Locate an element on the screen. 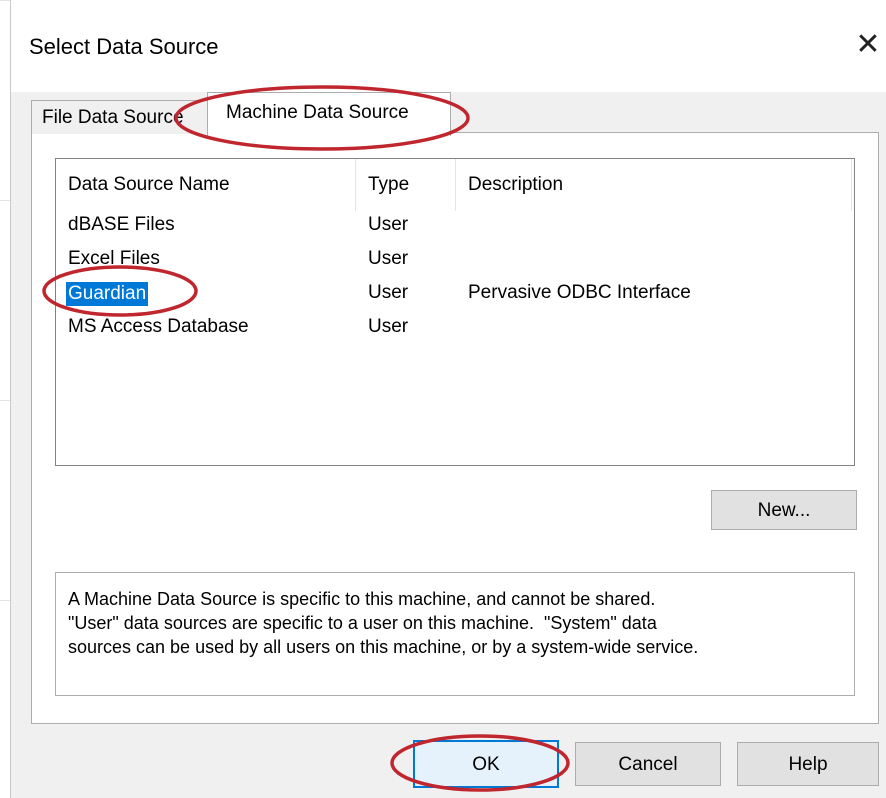 The height and width of the screenshot is (798, 886). ok-button: OK is located at coordinates (486, 764).